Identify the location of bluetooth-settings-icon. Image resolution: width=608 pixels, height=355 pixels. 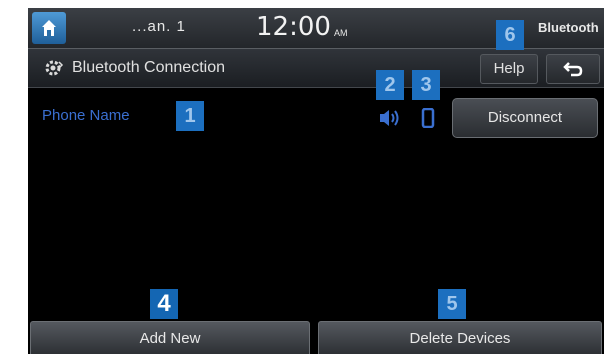
(54, 68).